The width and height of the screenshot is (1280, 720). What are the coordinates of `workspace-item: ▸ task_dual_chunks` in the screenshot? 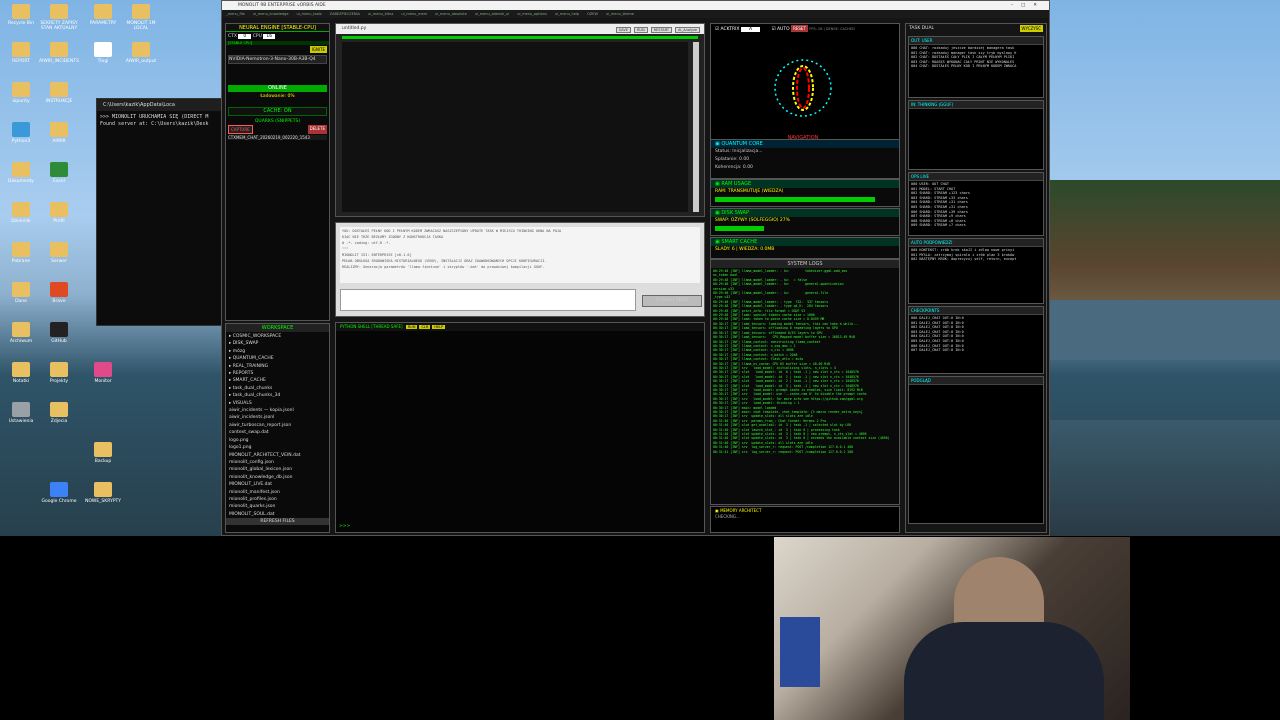 It's located at (277, 388).